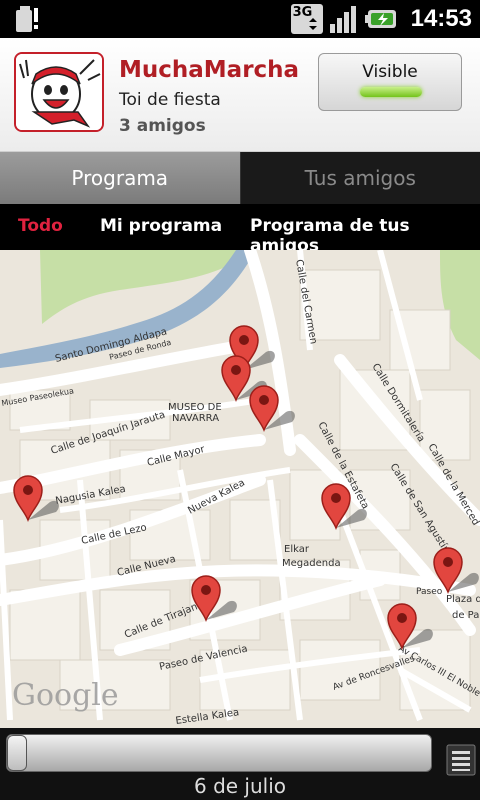  Describe the element at coordinates (461, 760) in the screenshot. I see `menu-icon` at that location.